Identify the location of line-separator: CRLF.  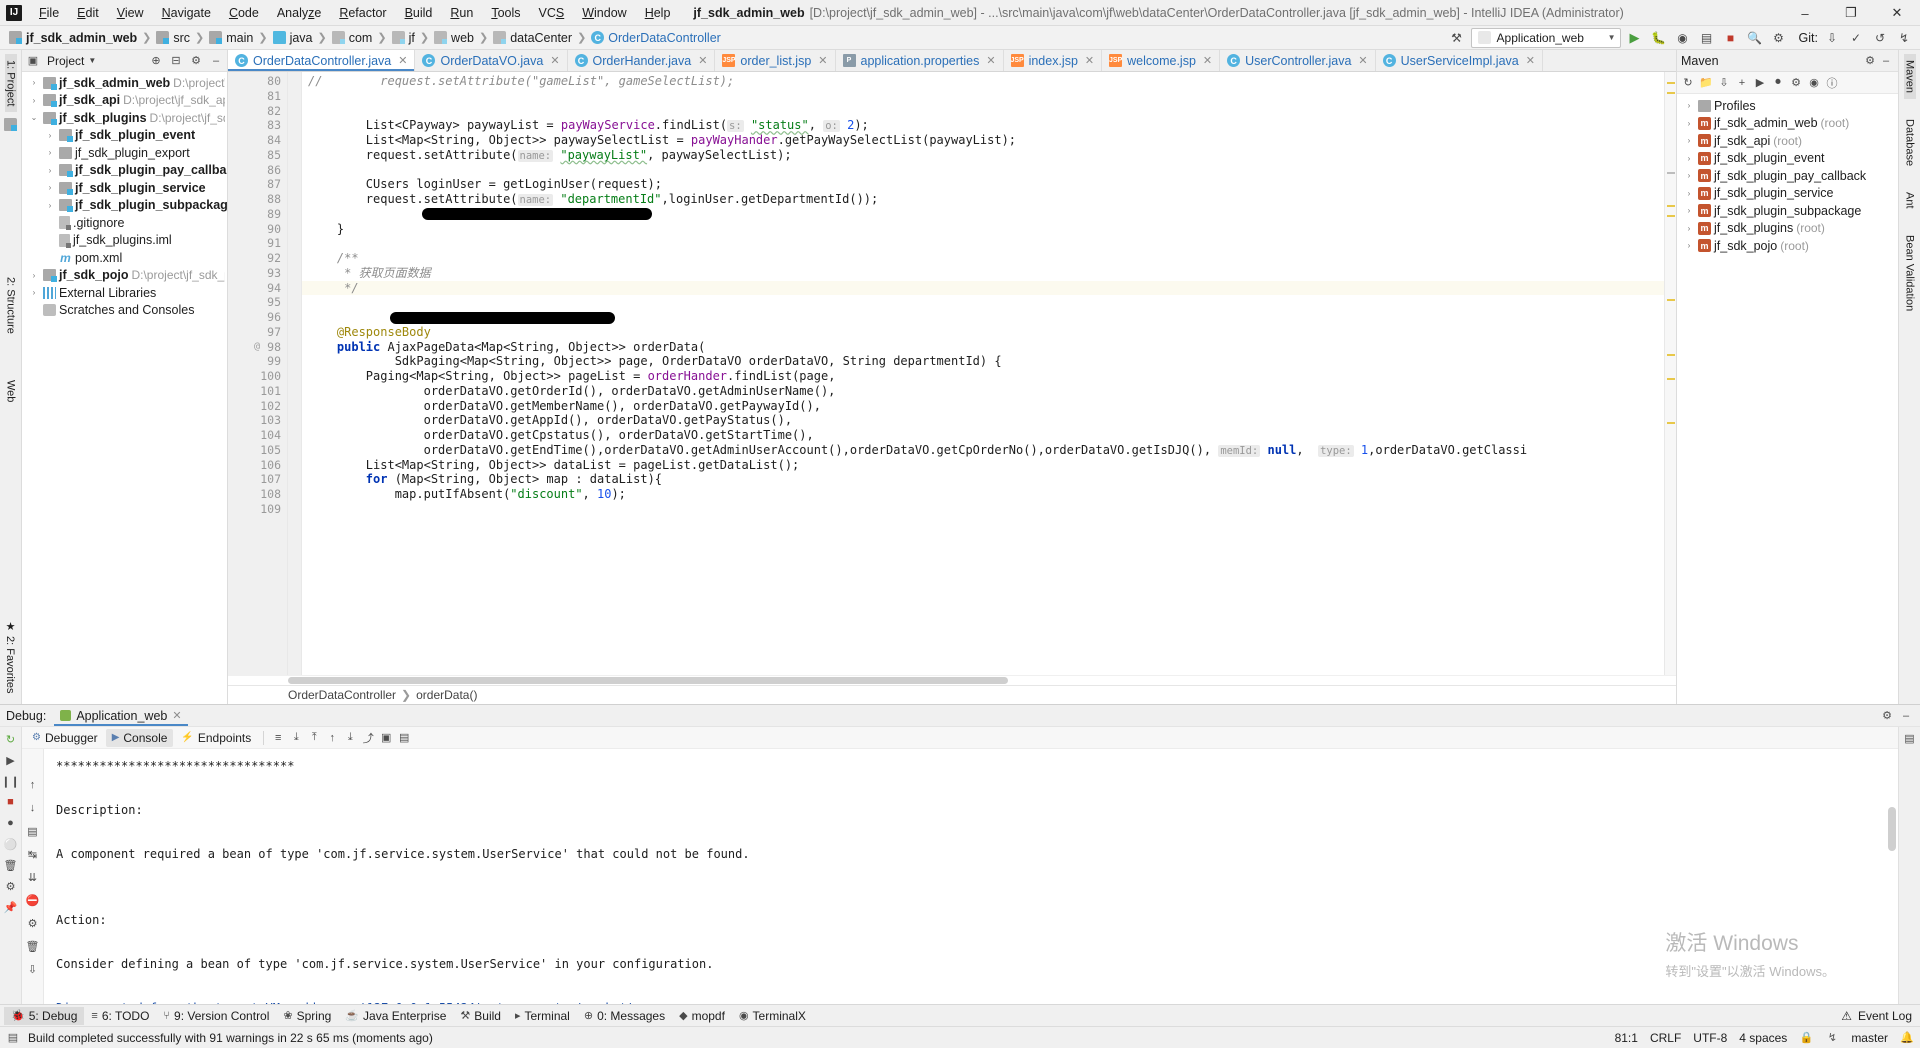
(1665, 1038).